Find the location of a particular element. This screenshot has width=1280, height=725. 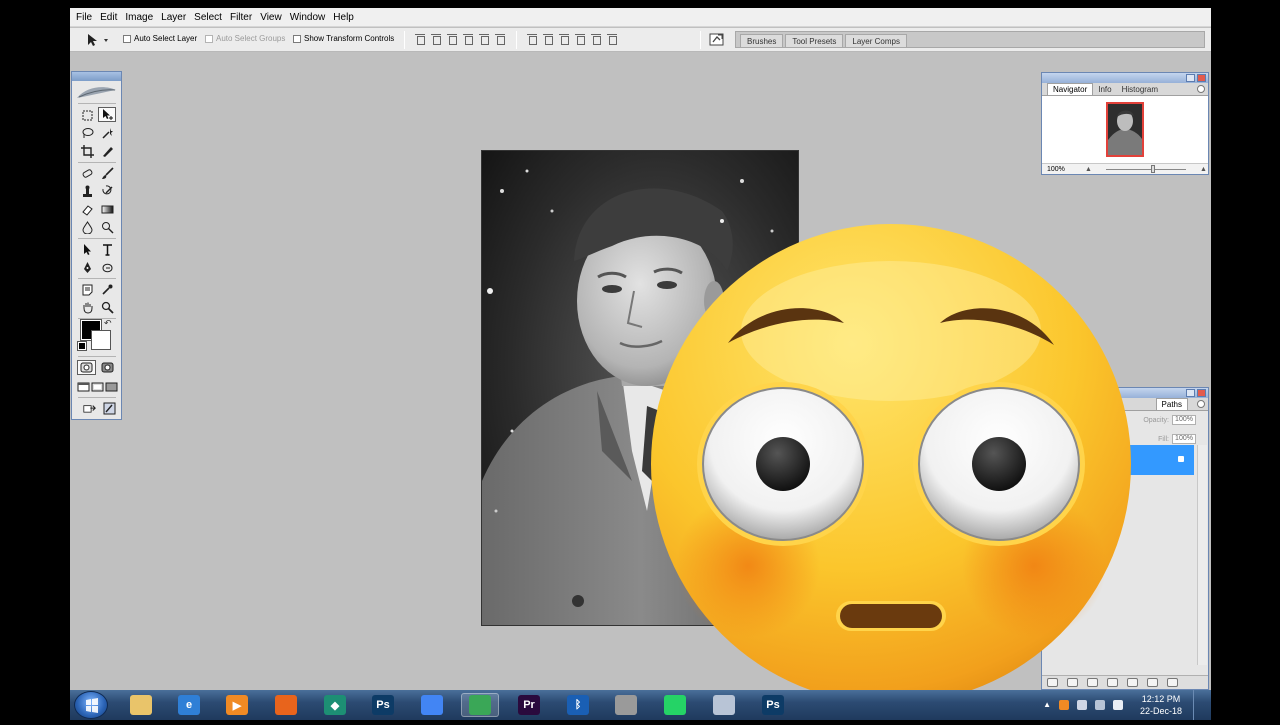

menu-window: Window is located at coordinates (308, 17).